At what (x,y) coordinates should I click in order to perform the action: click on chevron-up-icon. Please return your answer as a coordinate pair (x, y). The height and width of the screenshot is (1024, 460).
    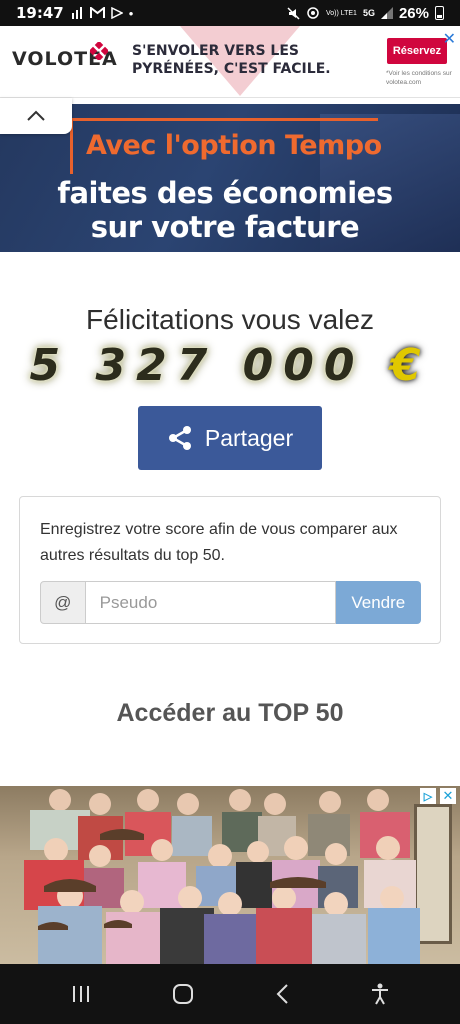
    Looking at the image, I should click on (36, 115).